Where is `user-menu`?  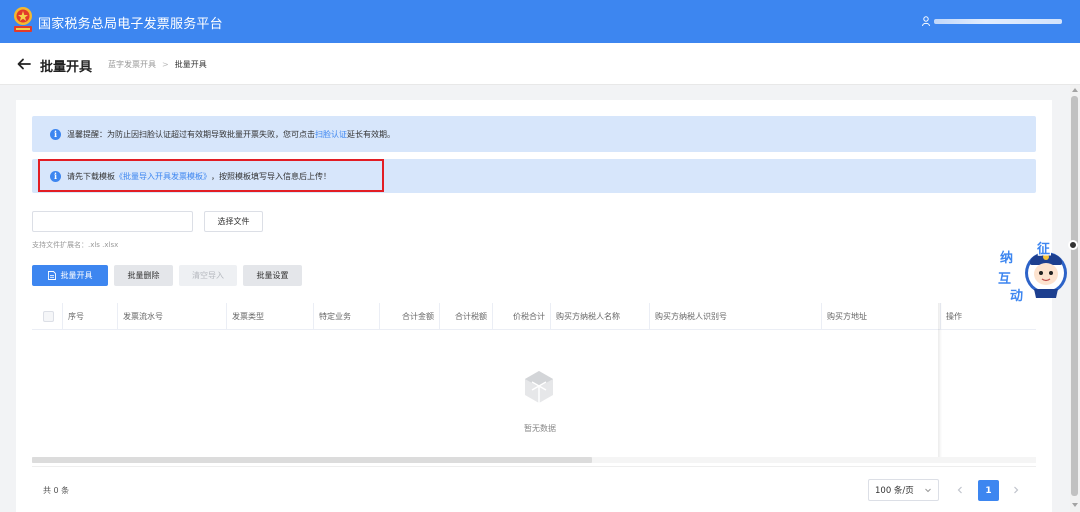
user-menu is located at coordinates (992, 21).